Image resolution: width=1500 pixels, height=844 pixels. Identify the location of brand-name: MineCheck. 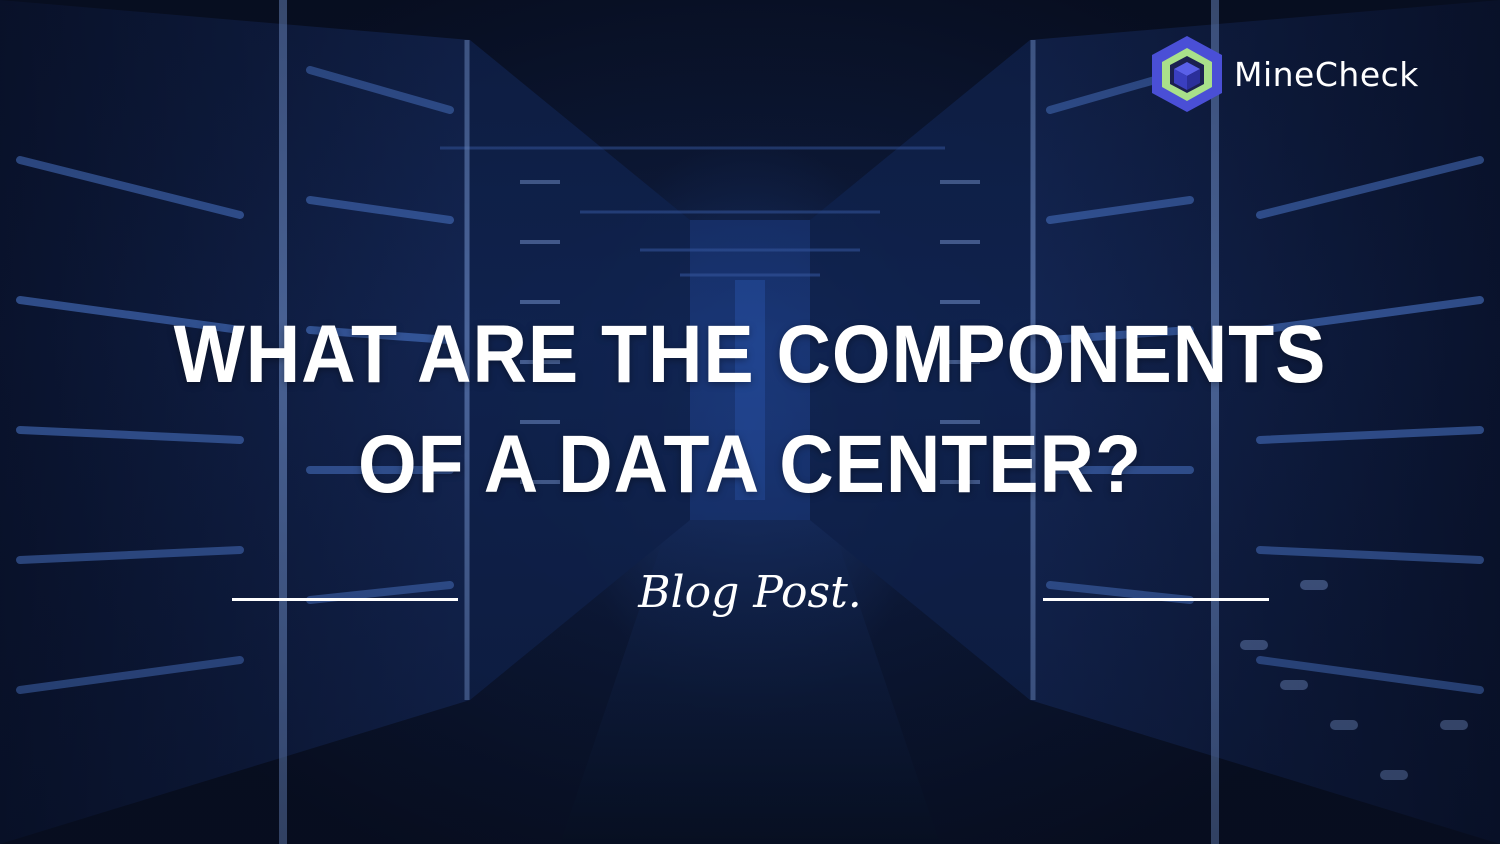
(1326, 74).